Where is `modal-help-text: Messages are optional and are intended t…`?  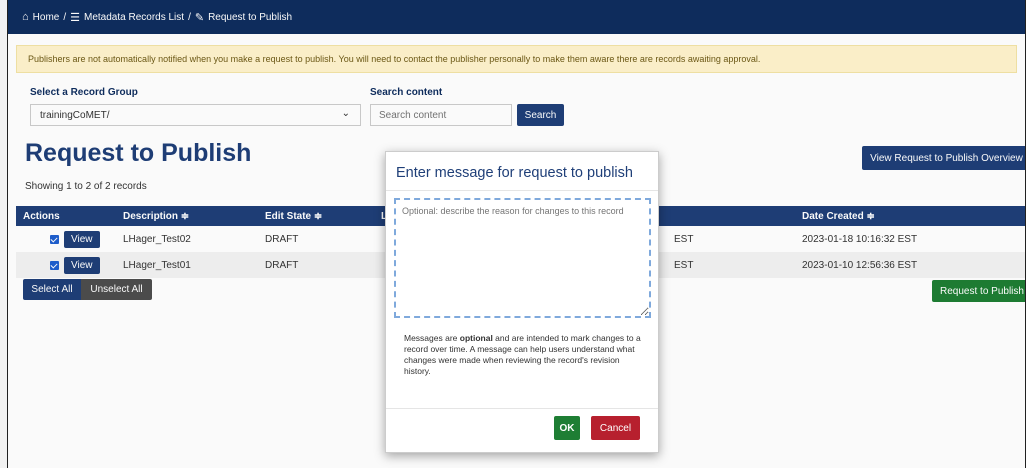
modal-help-text: Messages are optional and are intended t… is located at coordinates (522, 354).